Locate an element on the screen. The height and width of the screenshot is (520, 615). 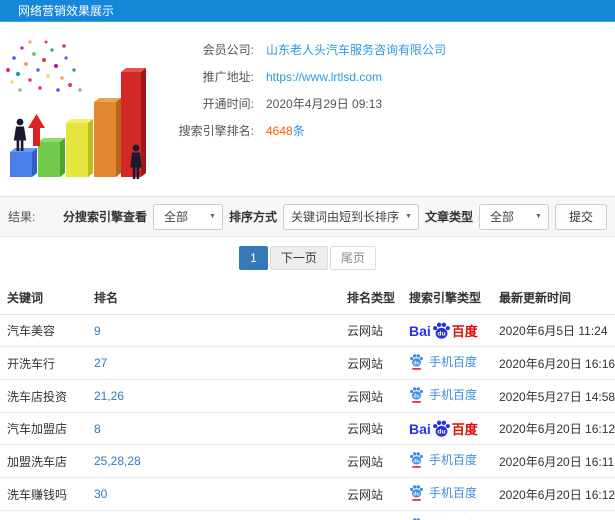
submit-button: 提交 is located at coordinates (580, 216).